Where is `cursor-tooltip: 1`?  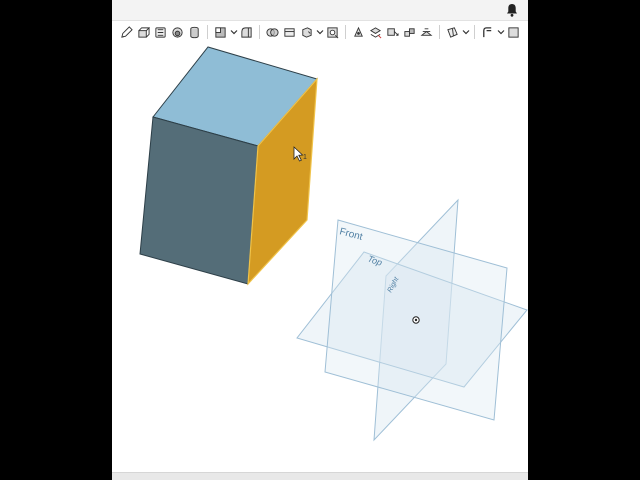 cursor-tooltip: 1 is located at coordinates (305, 157).